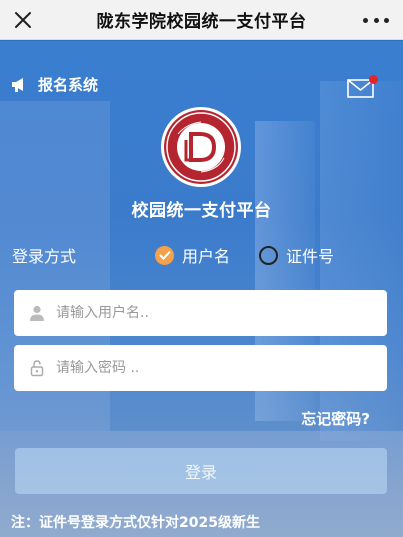  What do you see at coordinates (37, 313) in the screenshot?
I see `user-icon` at bounding box center [37, 313].